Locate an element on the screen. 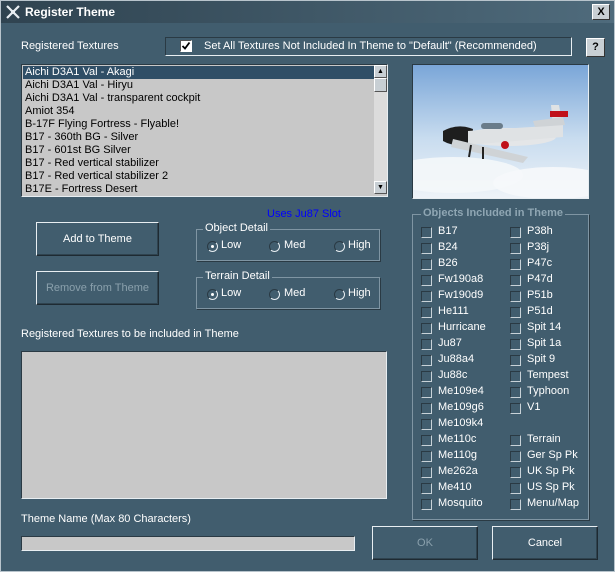 This screenshot has width=615, height=572. texture-item: Aichi D3A1 Val - Akagi is located at coordinates (199, 72).